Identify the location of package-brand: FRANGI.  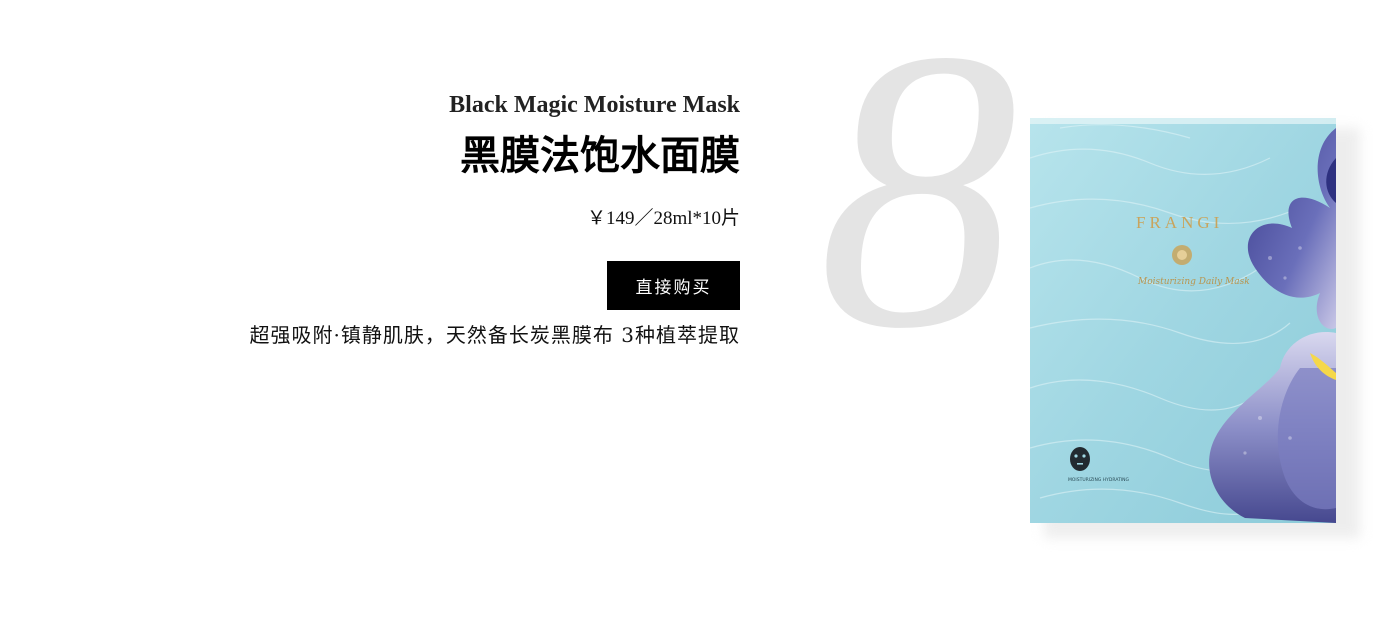
(1179, 222).